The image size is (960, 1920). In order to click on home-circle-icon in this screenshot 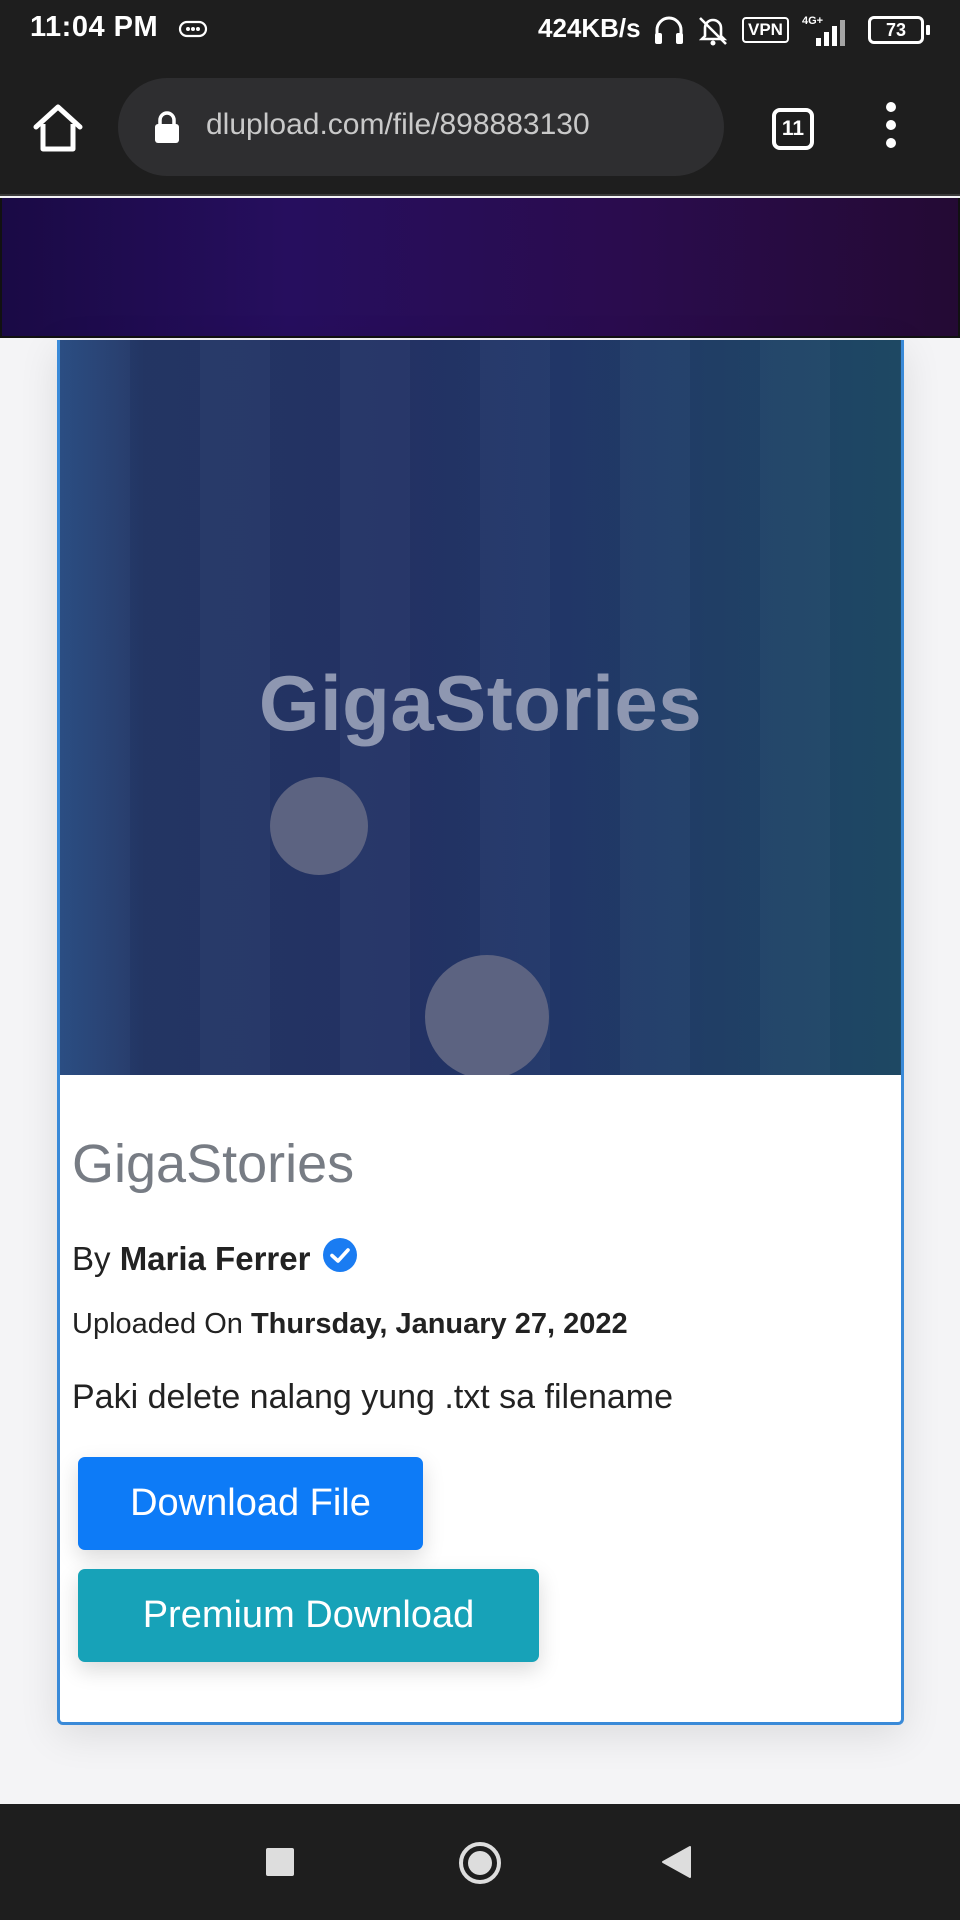, I will do `click(480, 1863)`.